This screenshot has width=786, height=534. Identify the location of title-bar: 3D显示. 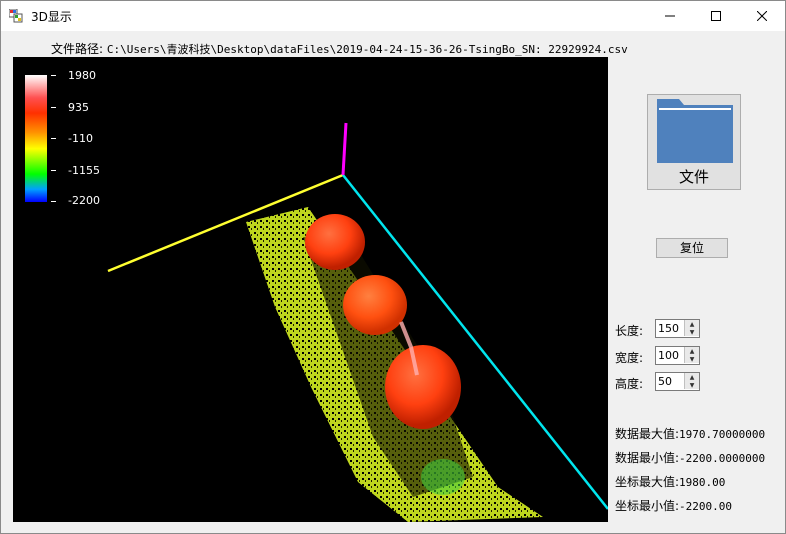
(393, 16).